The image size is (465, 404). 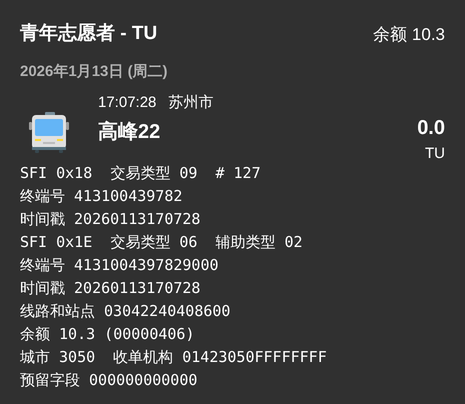 What do you see at coordinates (431, 128) in the screenshot?
I see `trip-amount: 0.0` at bounding box center [431, 128].